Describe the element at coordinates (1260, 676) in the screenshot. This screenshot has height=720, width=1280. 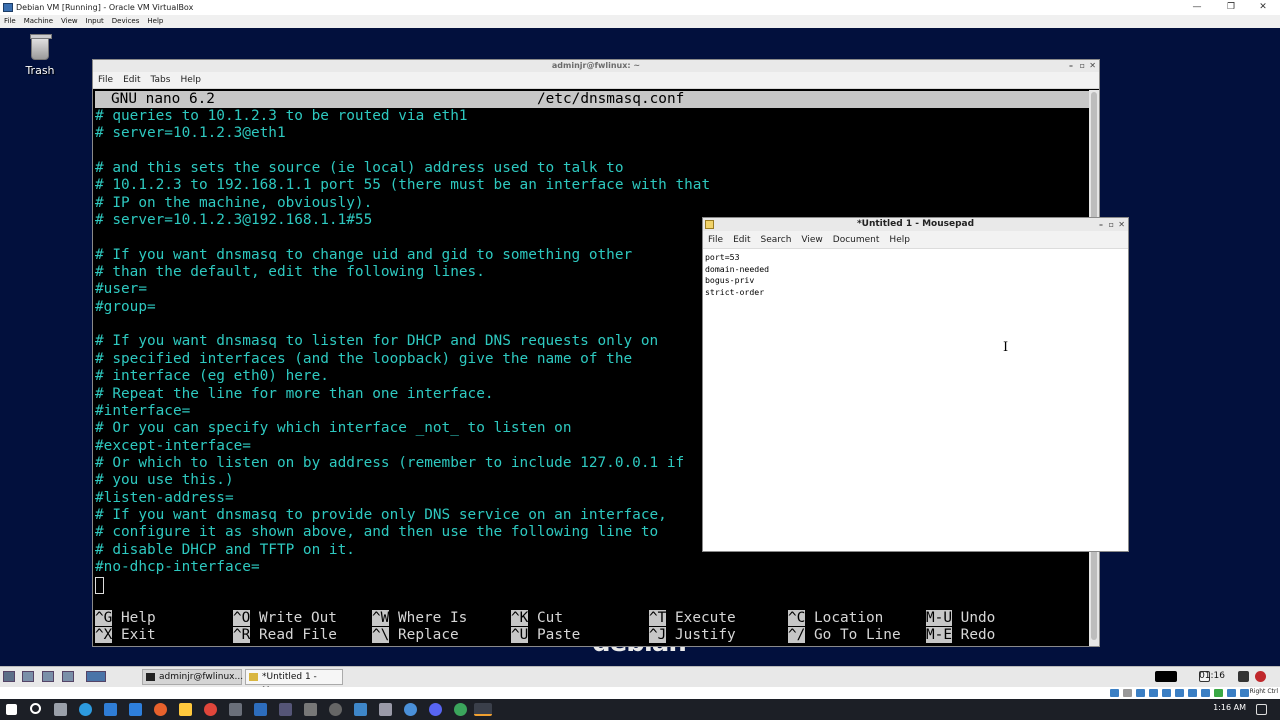
I see `power-icon` at that location.